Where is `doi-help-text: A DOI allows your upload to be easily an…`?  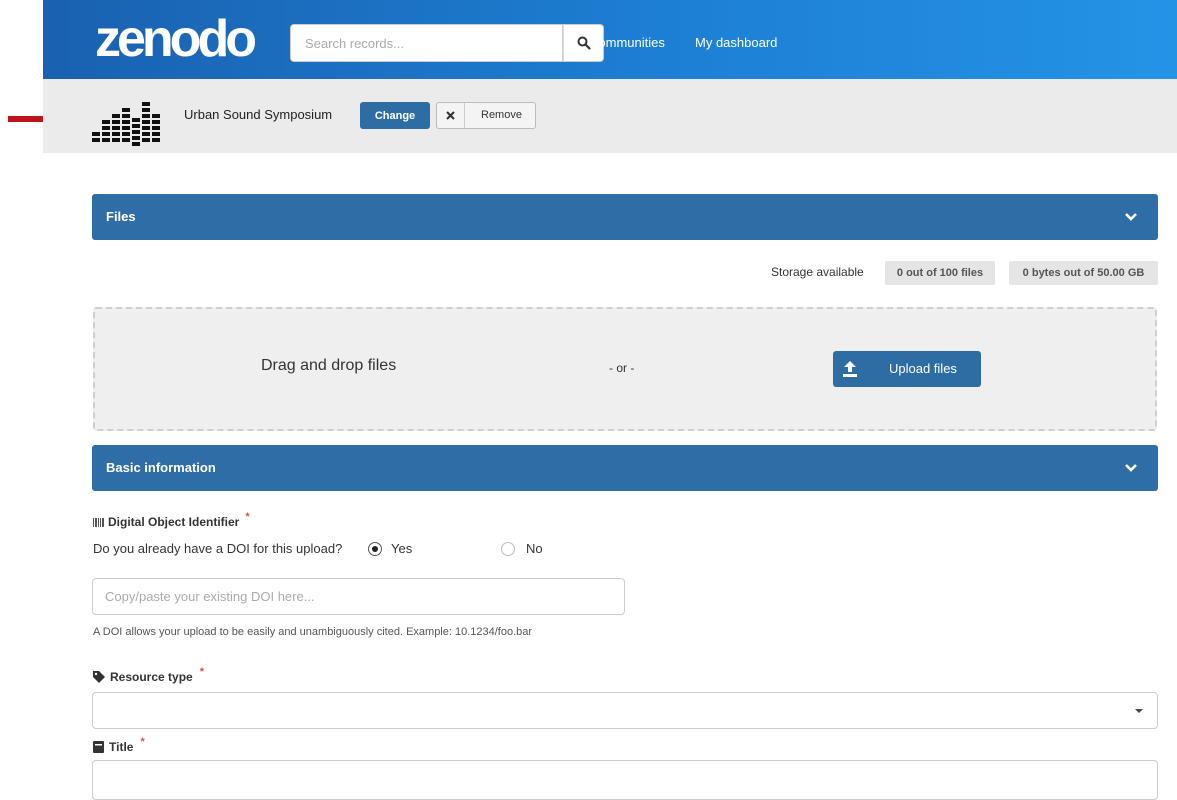
doi-help-text: A DOI allows your upload to be easily an… is located at coordinates (313, 632).